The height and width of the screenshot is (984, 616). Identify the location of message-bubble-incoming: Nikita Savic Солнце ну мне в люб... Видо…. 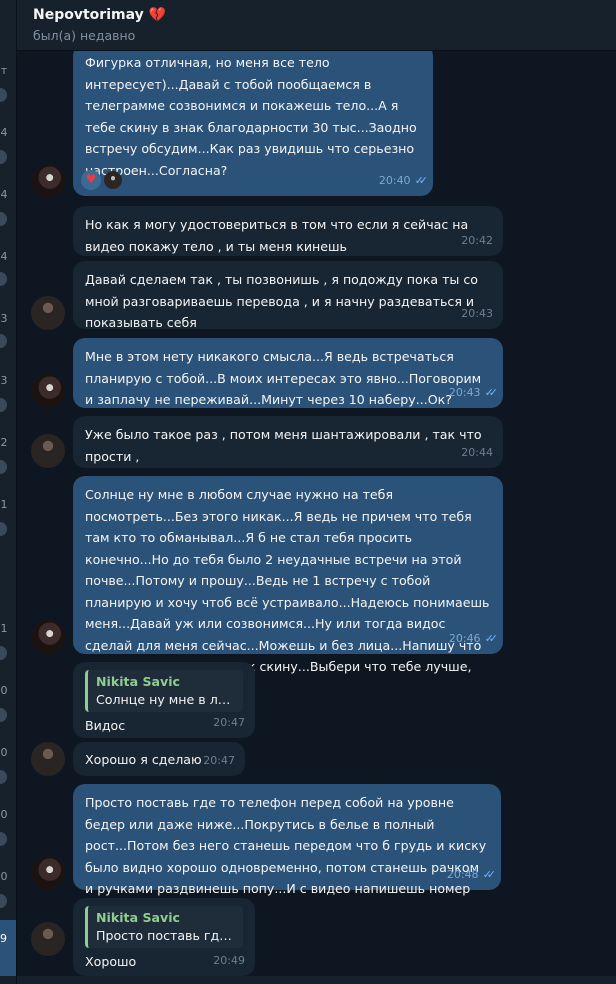
(164, 700).